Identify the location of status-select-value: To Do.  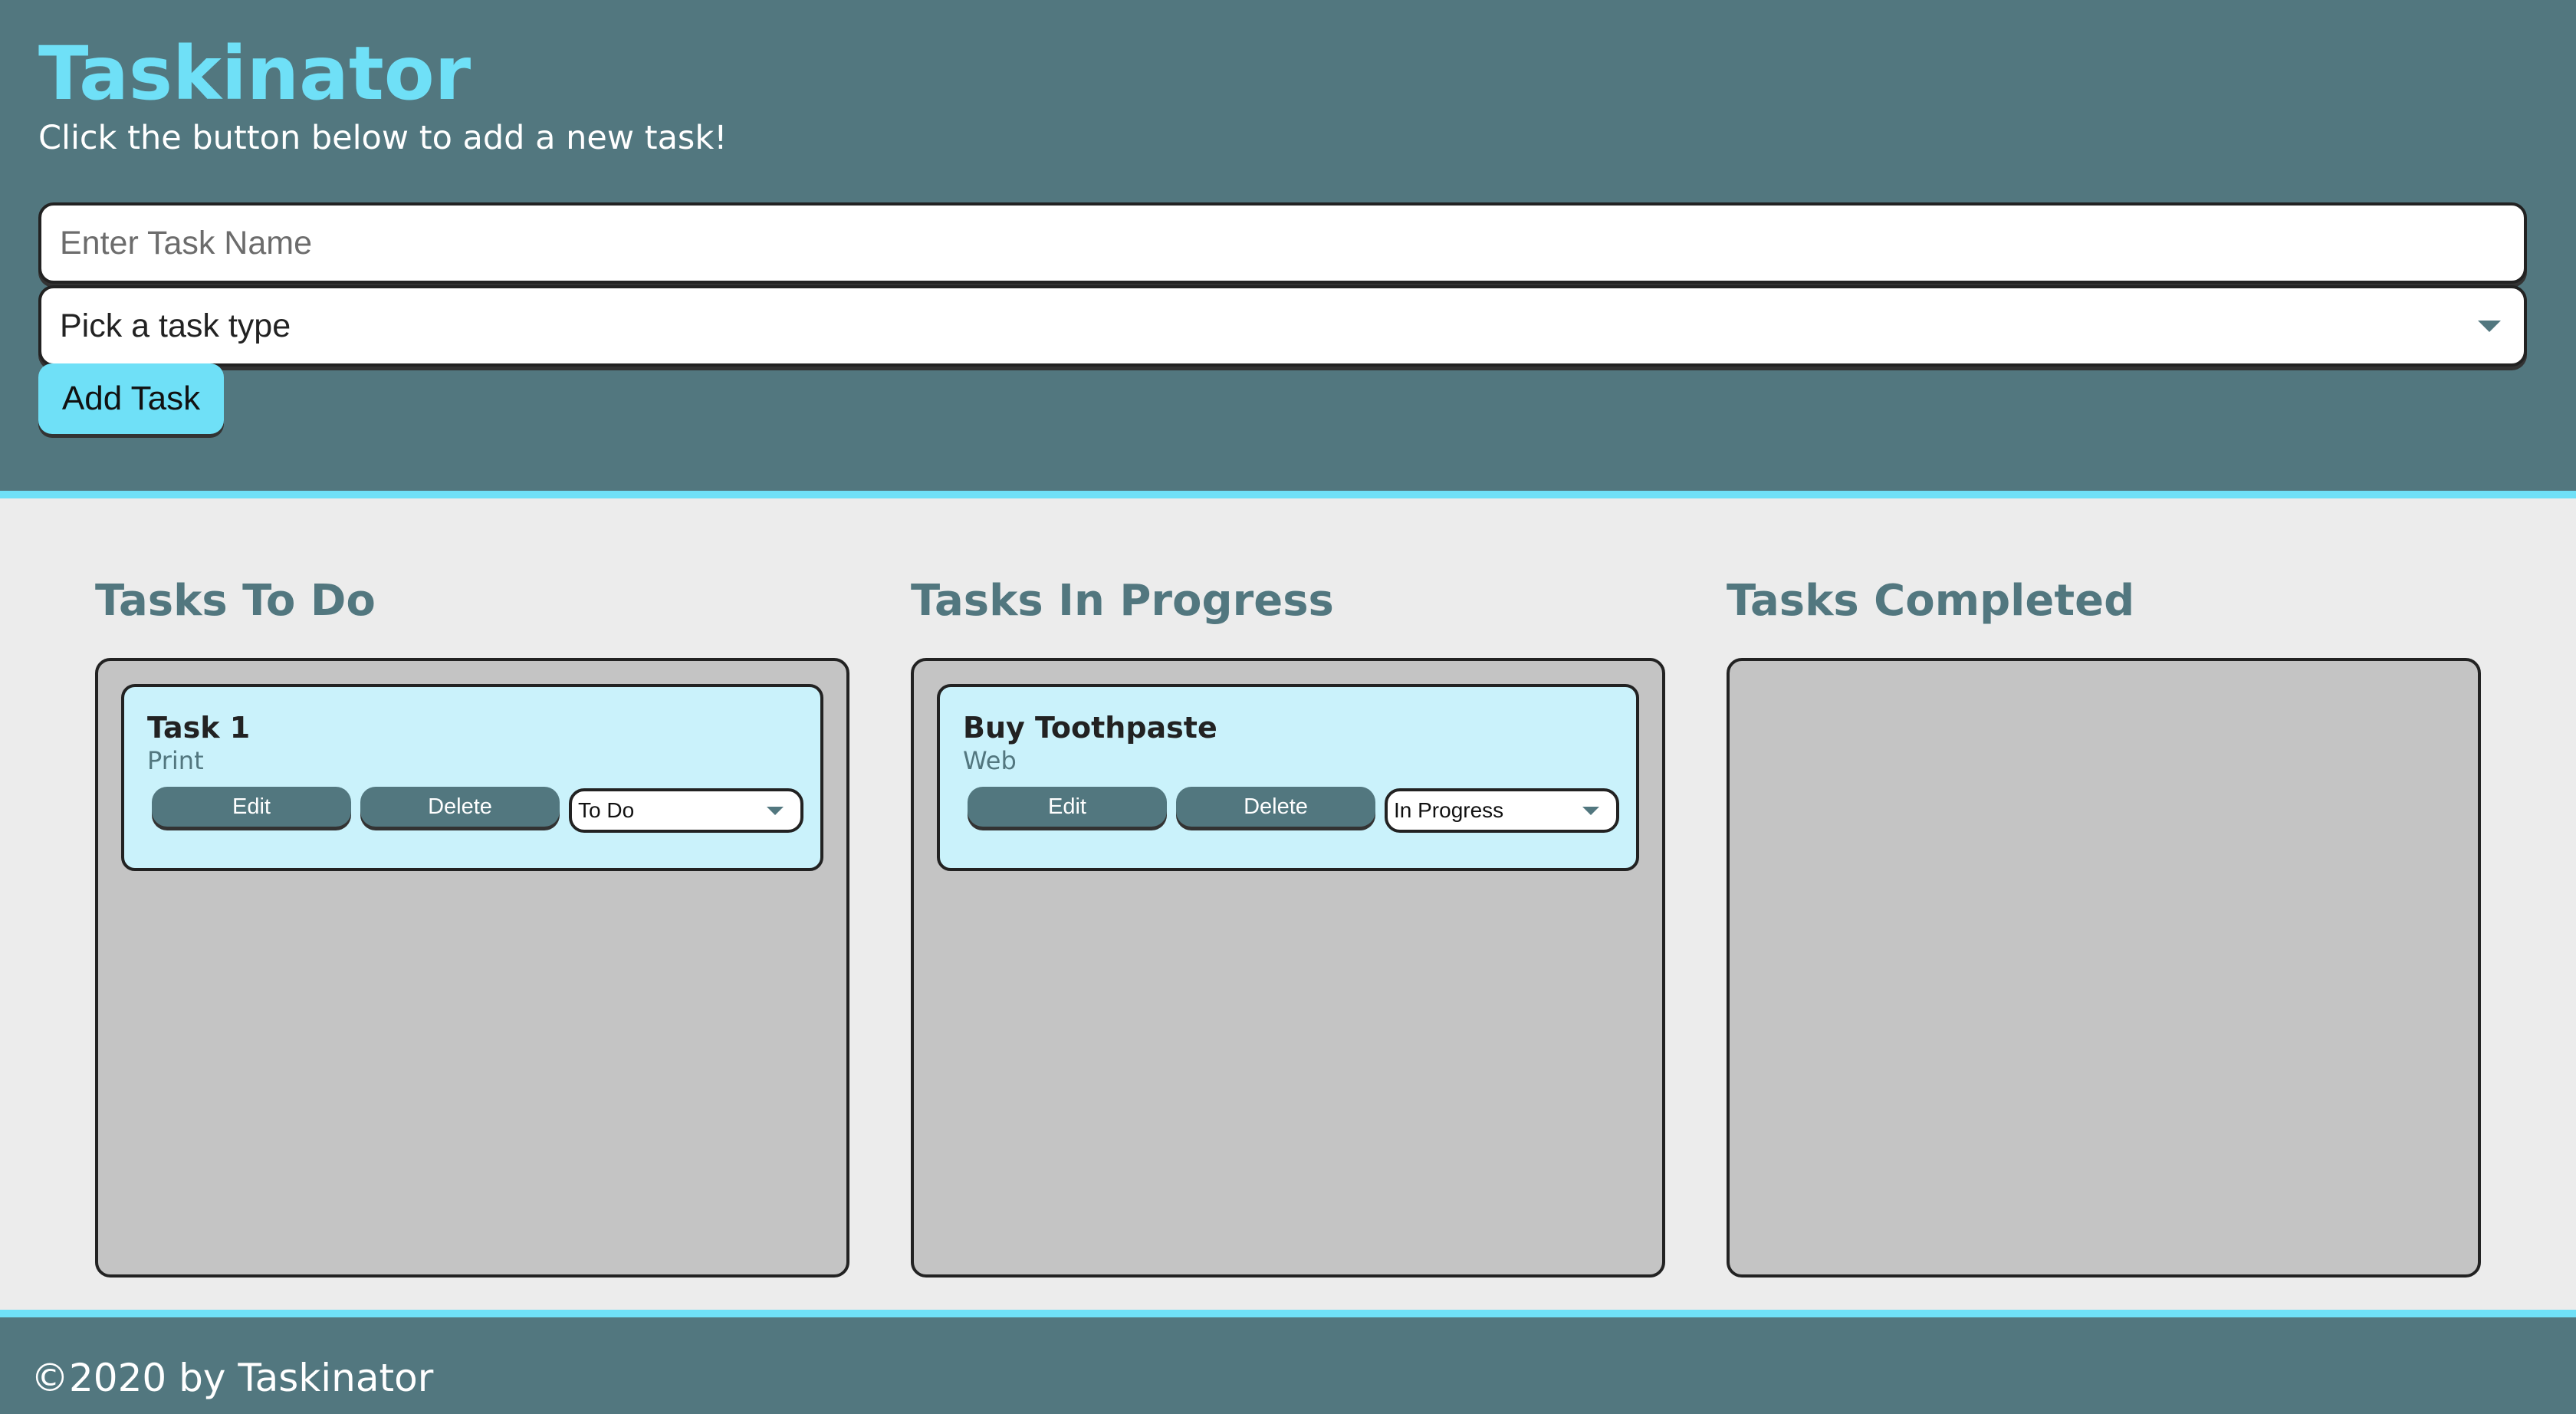
(606, 810).